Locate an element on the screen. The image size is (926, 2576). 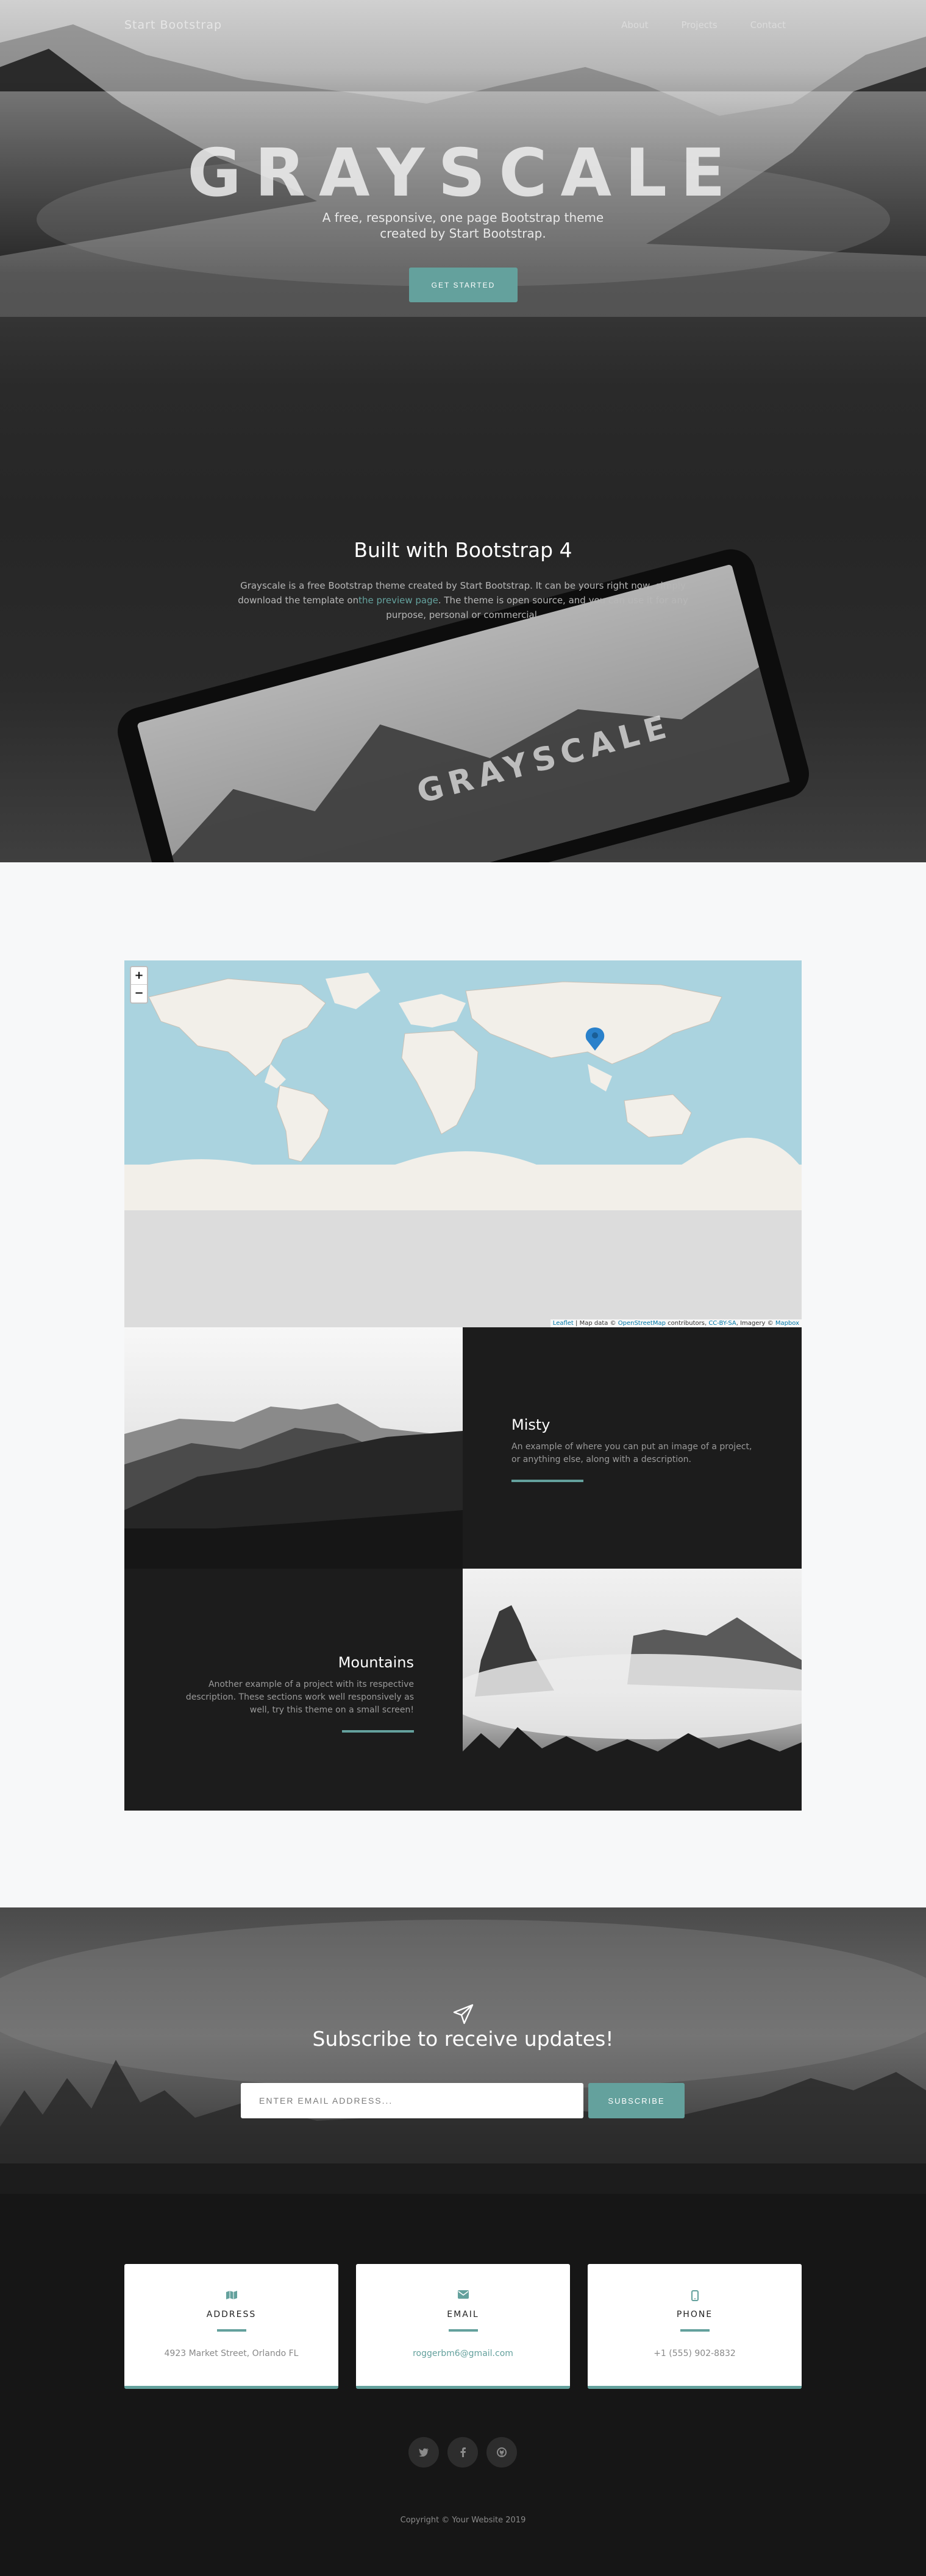
nav-link-about: About is located at coordinates (634, 25).